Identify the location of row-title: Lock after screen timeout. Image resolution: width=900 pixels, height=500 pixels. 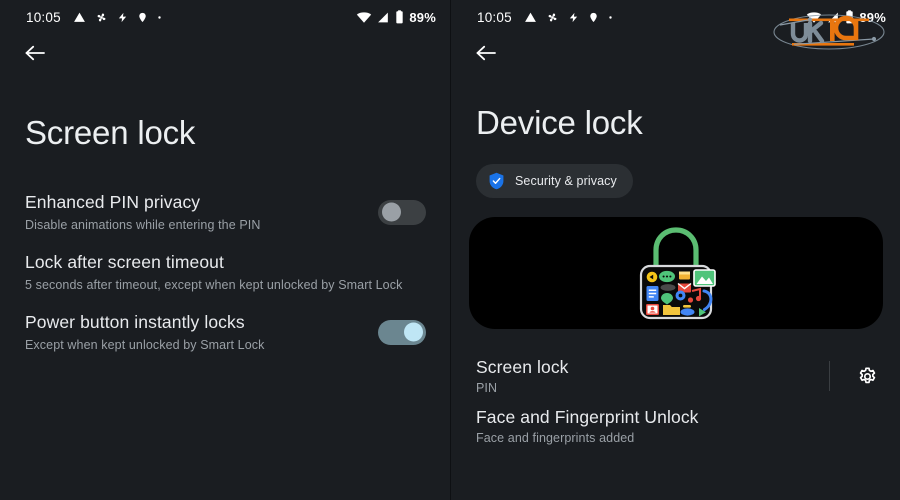
(124, 262).